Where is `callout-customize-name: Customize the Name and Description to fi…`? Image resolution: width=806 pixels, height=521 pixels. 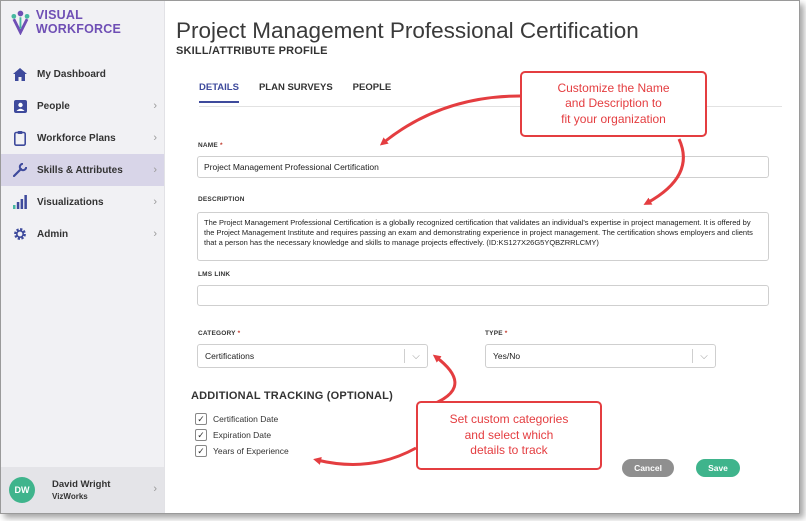
callout-customize-name: Customize the Name and Description to fi… is located at coordinates (613, 104).